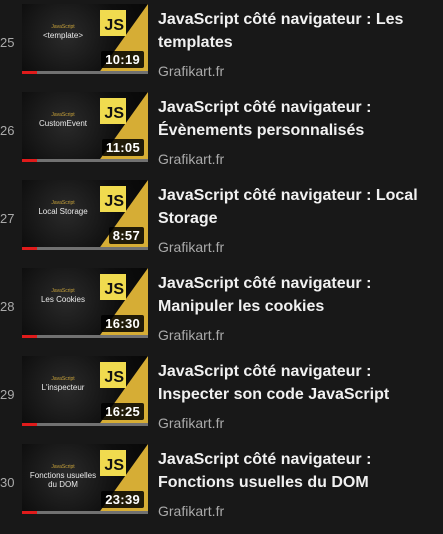  What do you see at coordinates (63, 299) in the screenshot?
I see `thumbnail-title: Les Cookies` at bounding box center [63, 299].